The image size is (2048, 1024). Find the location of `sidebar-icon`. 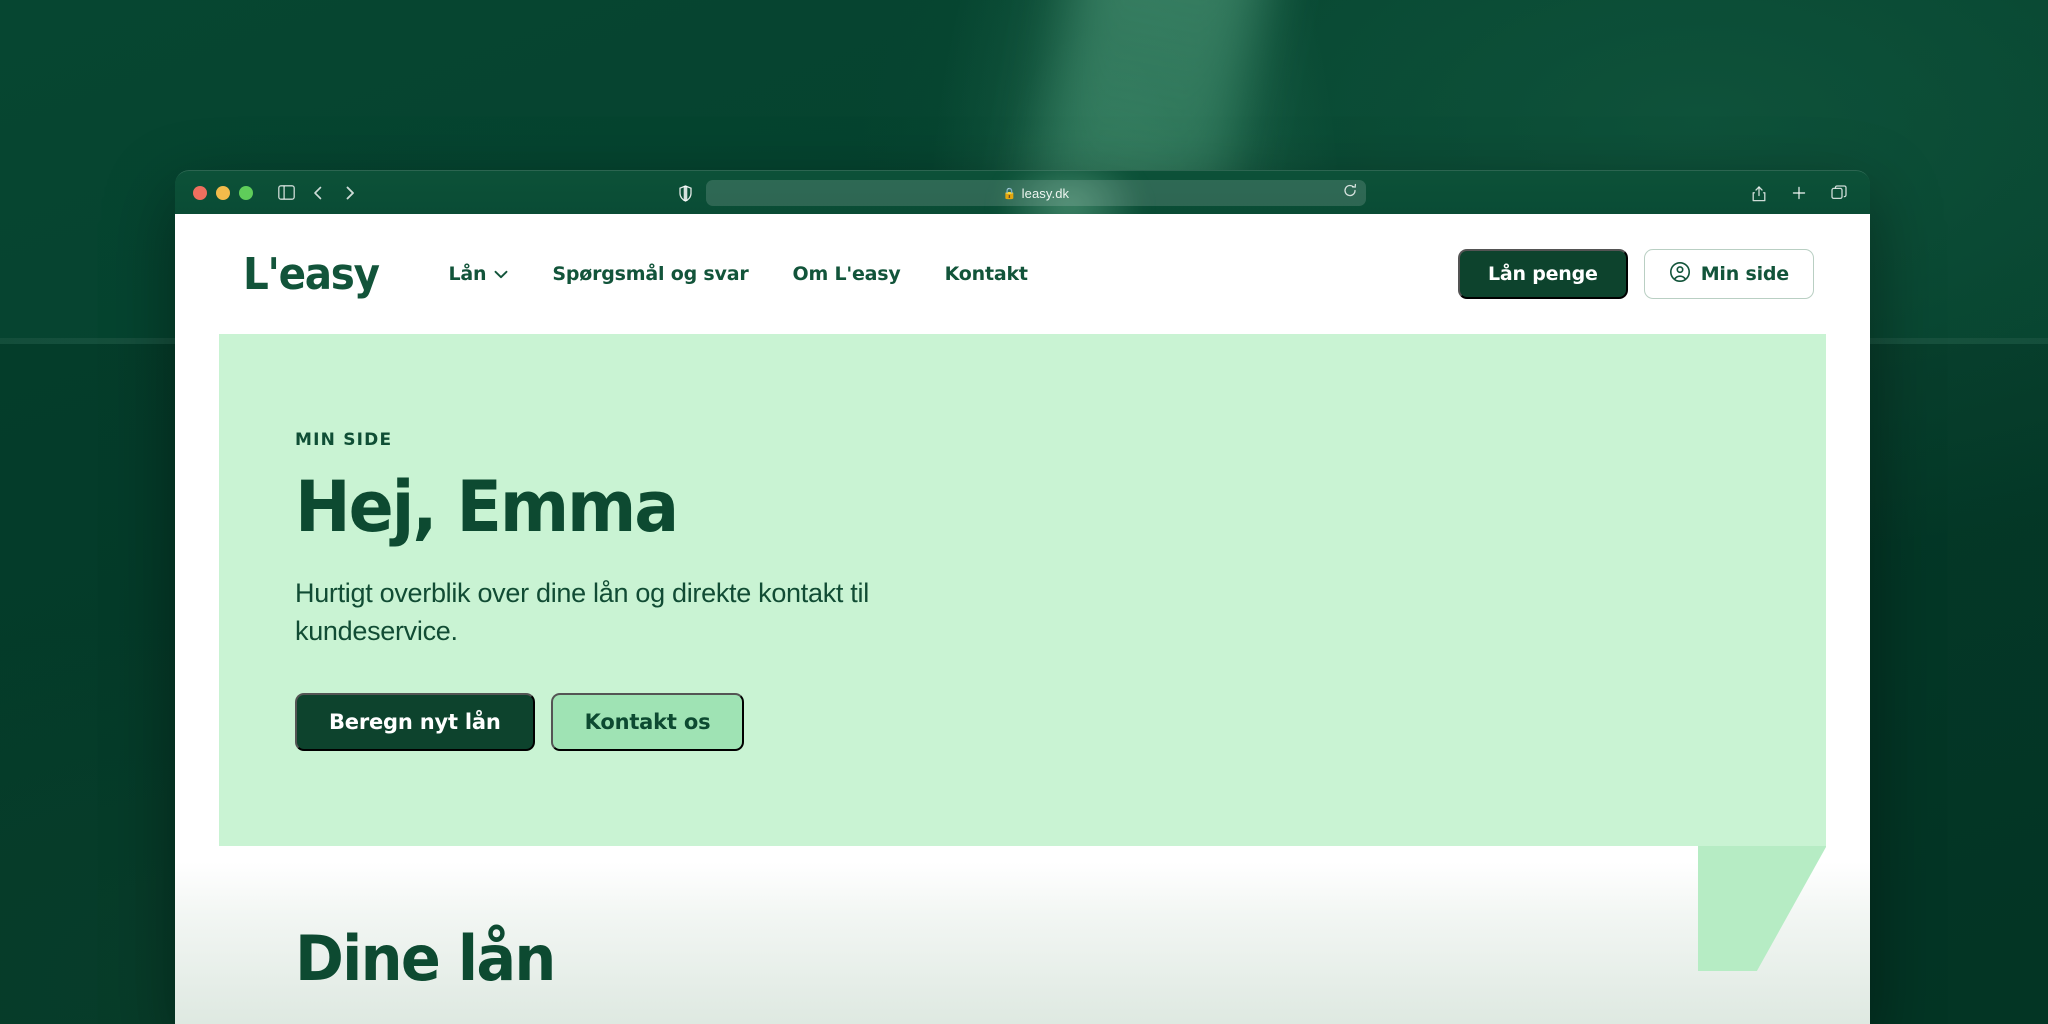

sidebar-icon is located at coordinates (286, 193).